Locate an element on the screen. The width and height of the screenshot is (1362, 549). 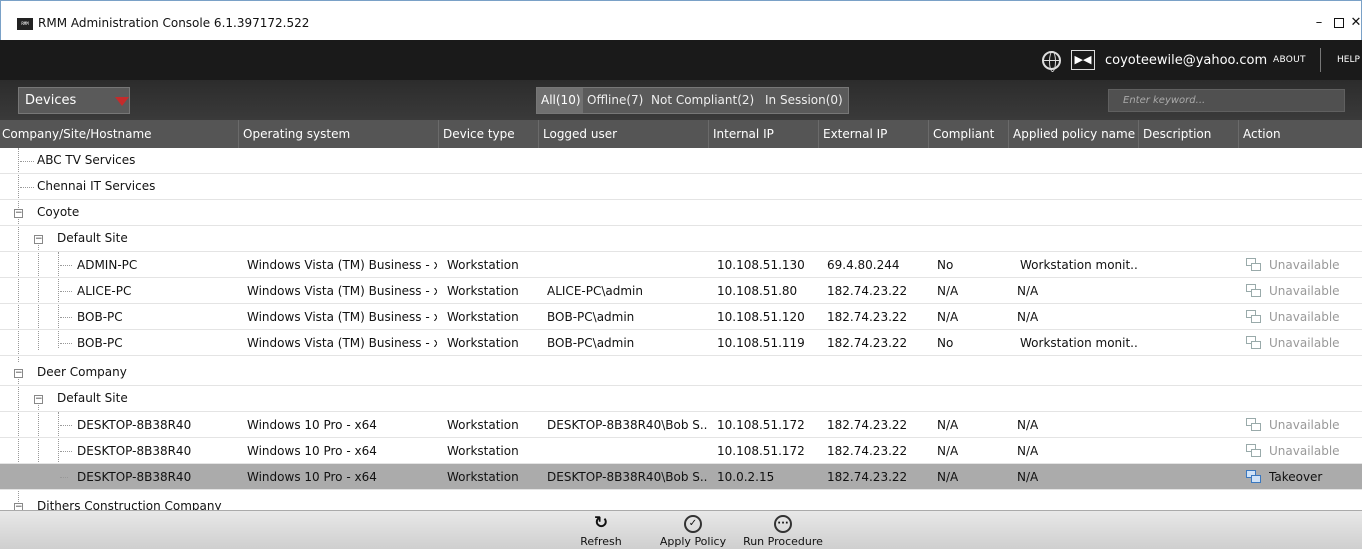
about-link: ABOUT is located at coordinates (1289, 60).